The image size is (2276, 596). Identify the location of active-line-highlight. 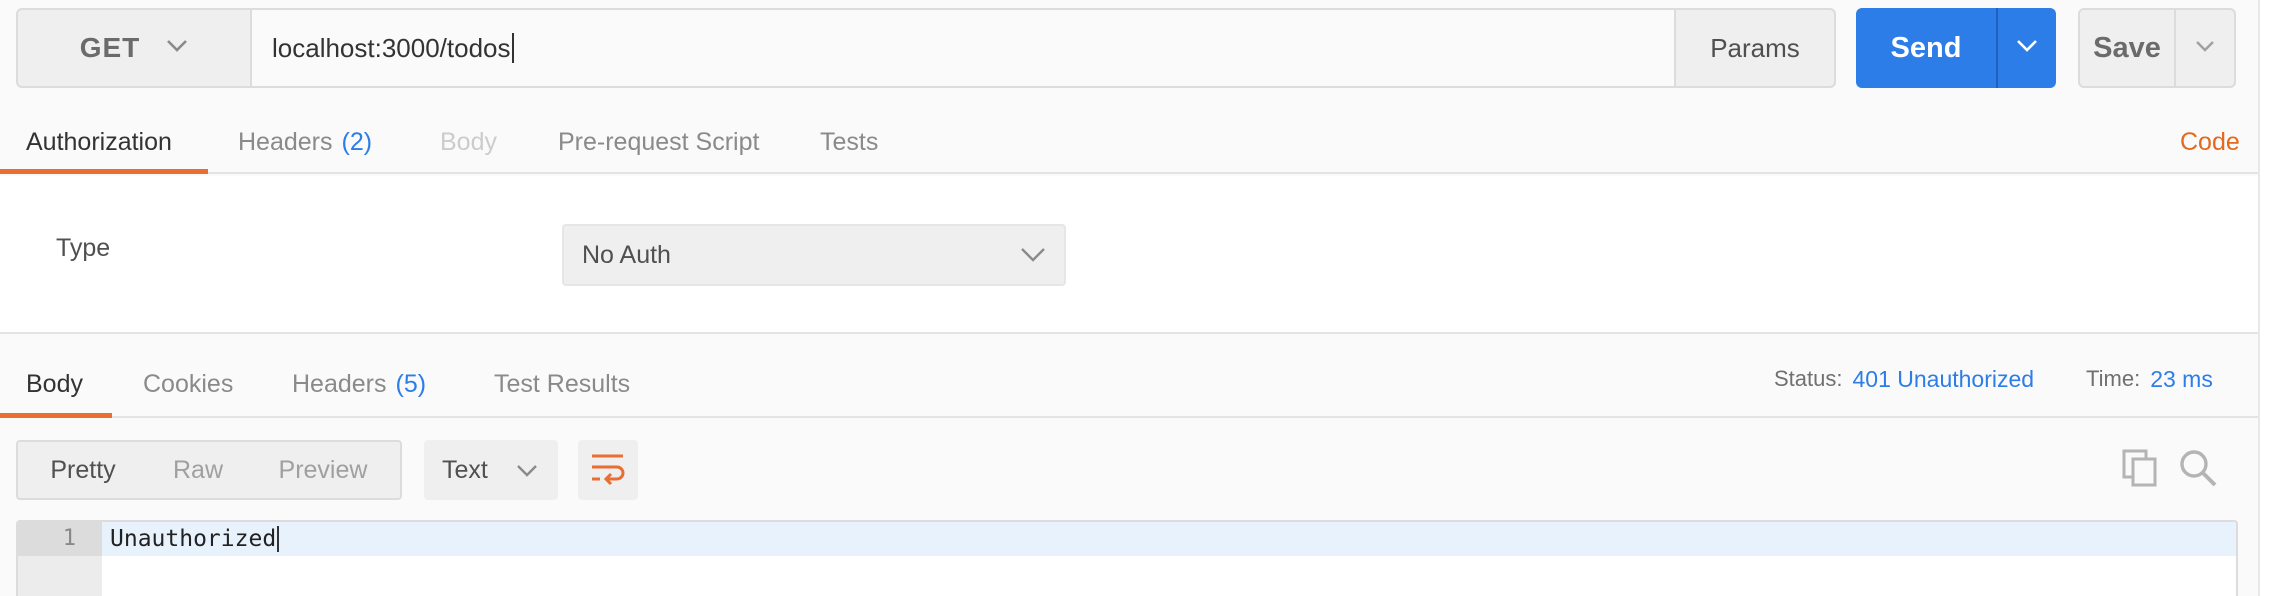
(1169, 539).